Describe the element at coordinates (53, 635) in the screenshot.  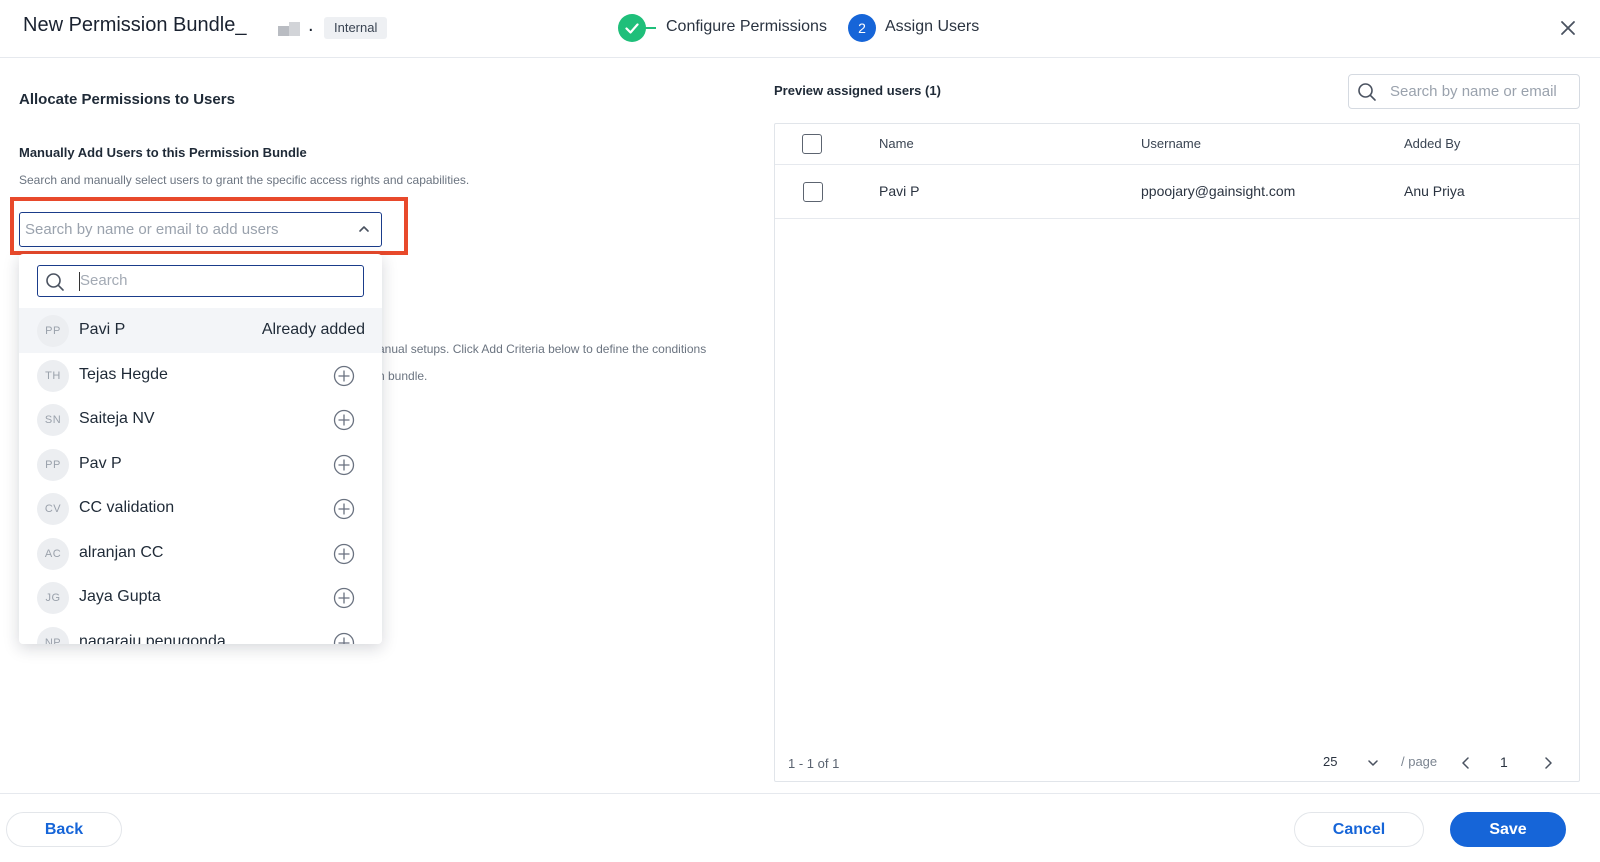
I see `avatar: NP` at that location.